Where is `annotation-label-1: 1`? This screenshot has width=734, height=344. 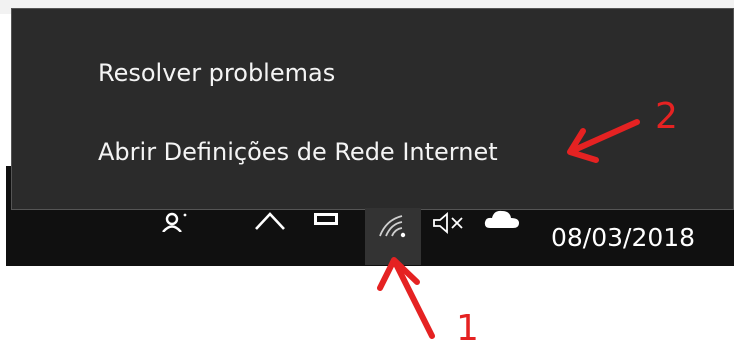
annotation-label-1: 1 is located at coordinates (467, 326).